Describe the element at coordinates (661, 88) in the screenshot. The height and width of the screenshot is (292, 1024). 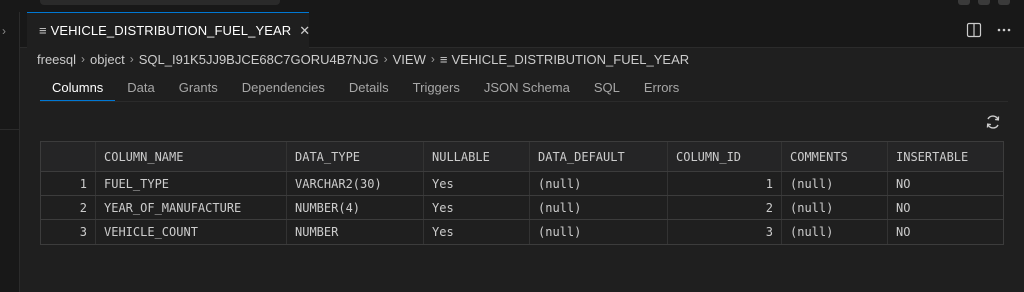
I see `tab-errors: Errors` at that location.